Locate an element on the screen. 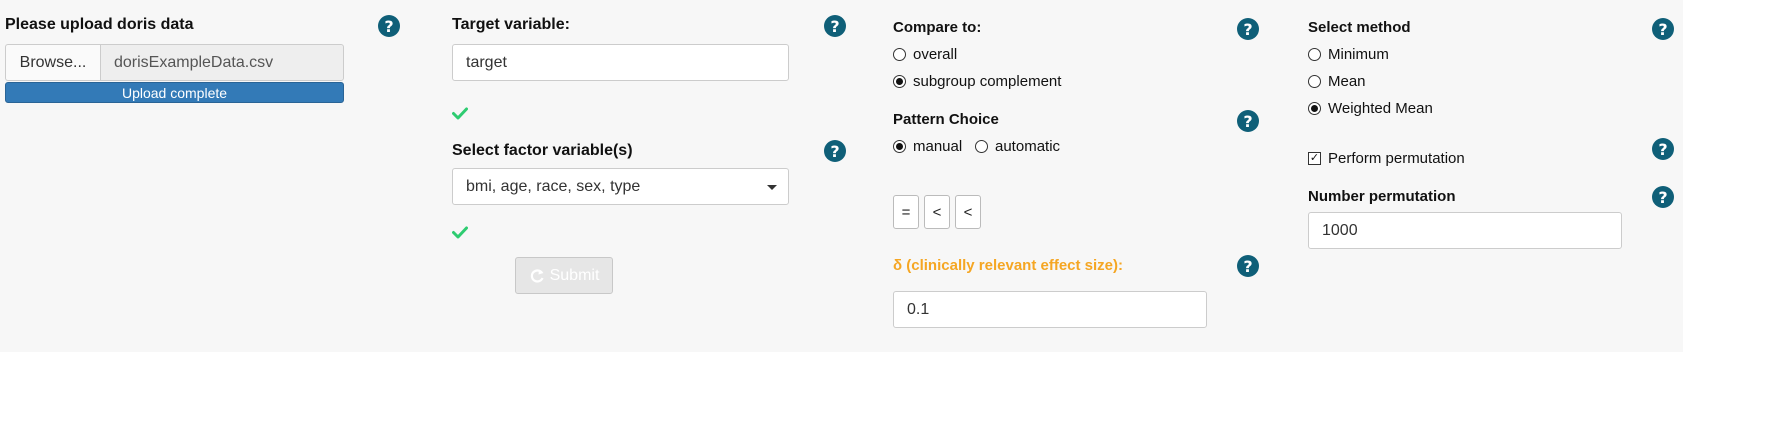 This screenshot has width=1765, height=437. factor-variables-select: bmi, age, race, sex, type is located at coordinates (620, 186).